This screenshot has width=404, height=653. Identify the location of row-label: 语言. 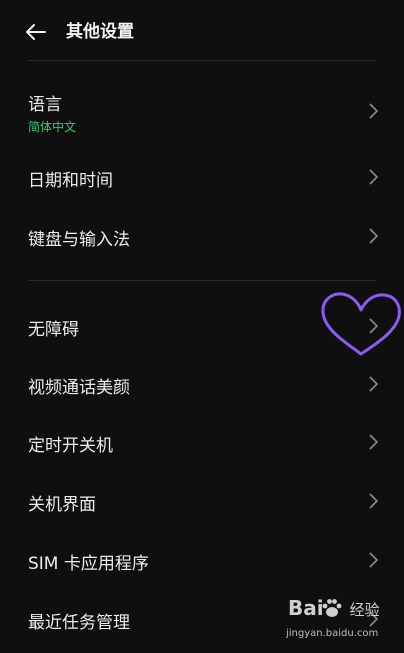
(45, 105).